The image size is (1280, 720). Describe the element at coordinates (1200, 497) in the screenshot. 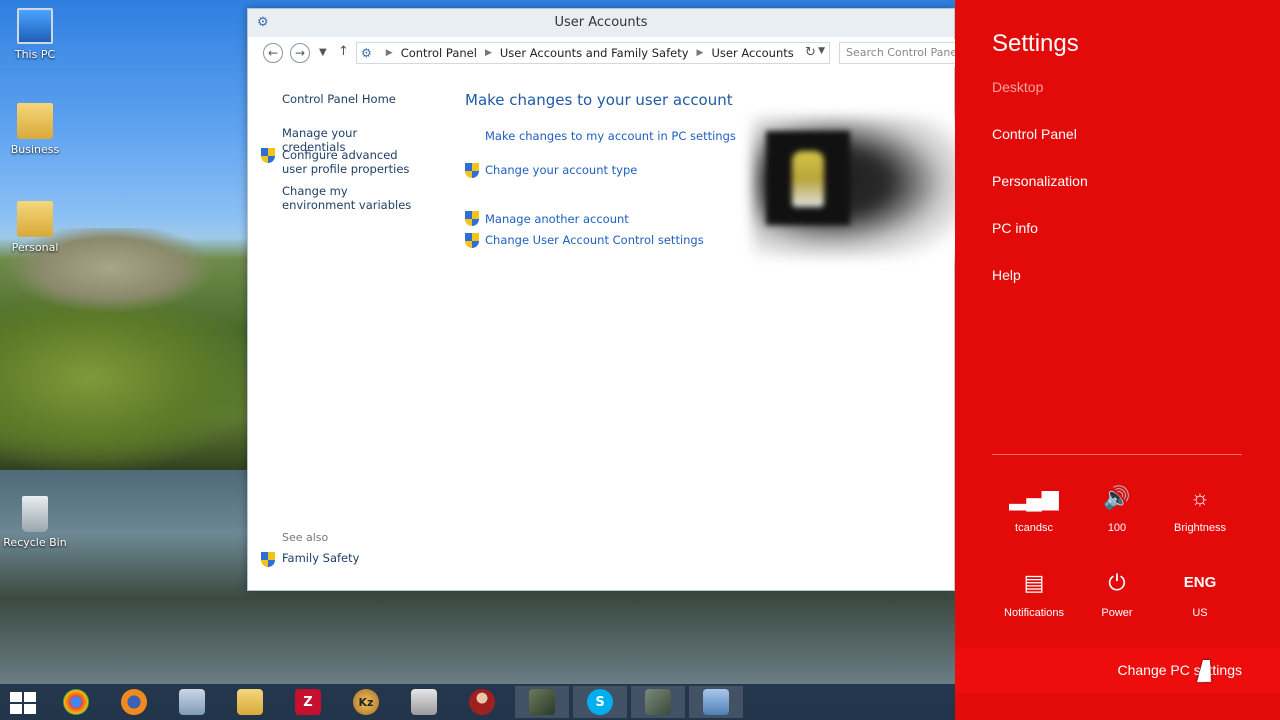

I see `brightness-icon: ☼` at that location.